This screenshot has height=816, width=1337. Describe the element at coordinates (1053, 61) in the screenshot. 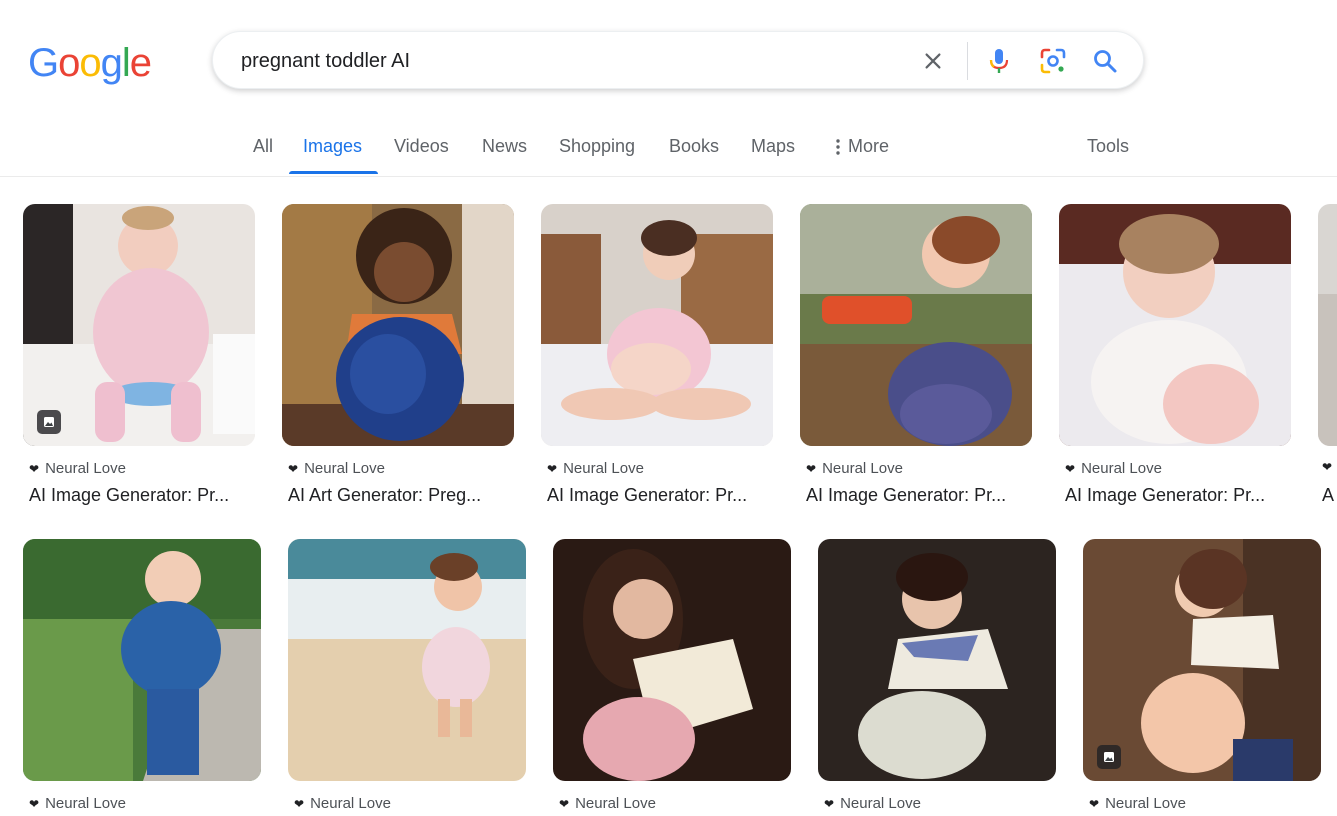

I see `lens-icon` at that location.